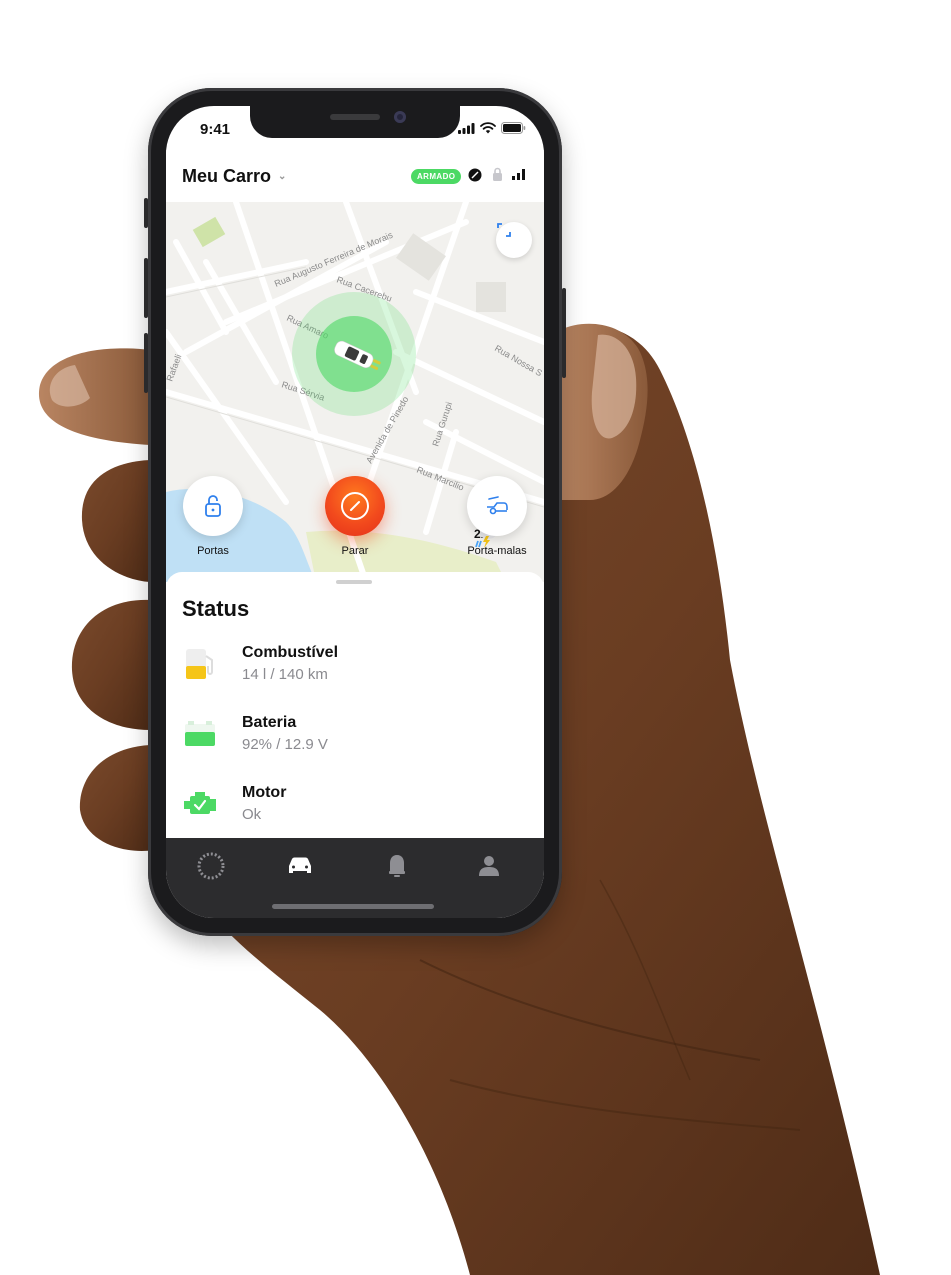 The image size is (951, 1275). Describe the element at coordinates (504, 230) in the screenshot. I see `expand-icon` at that location.